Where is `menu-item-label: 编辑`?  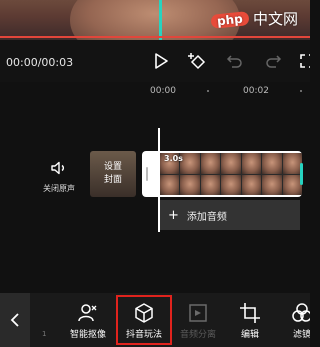 menu-item-label: 编辑 is located at coordinates (249, 335).